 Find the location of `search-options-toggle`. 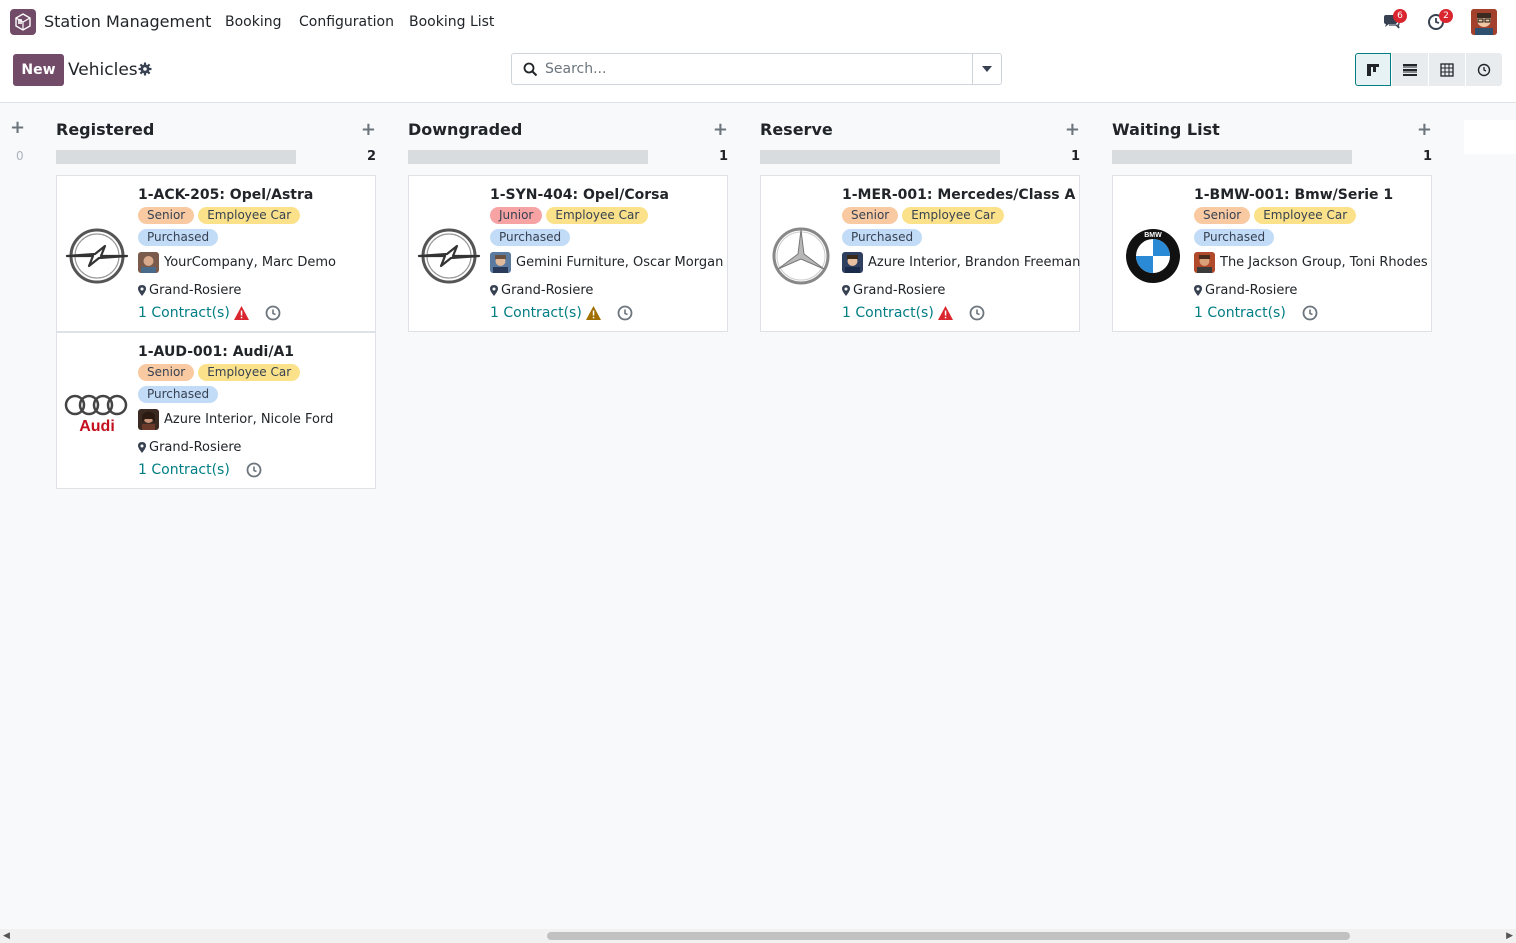

search-options-toggle is located at coordinates (986, 69).